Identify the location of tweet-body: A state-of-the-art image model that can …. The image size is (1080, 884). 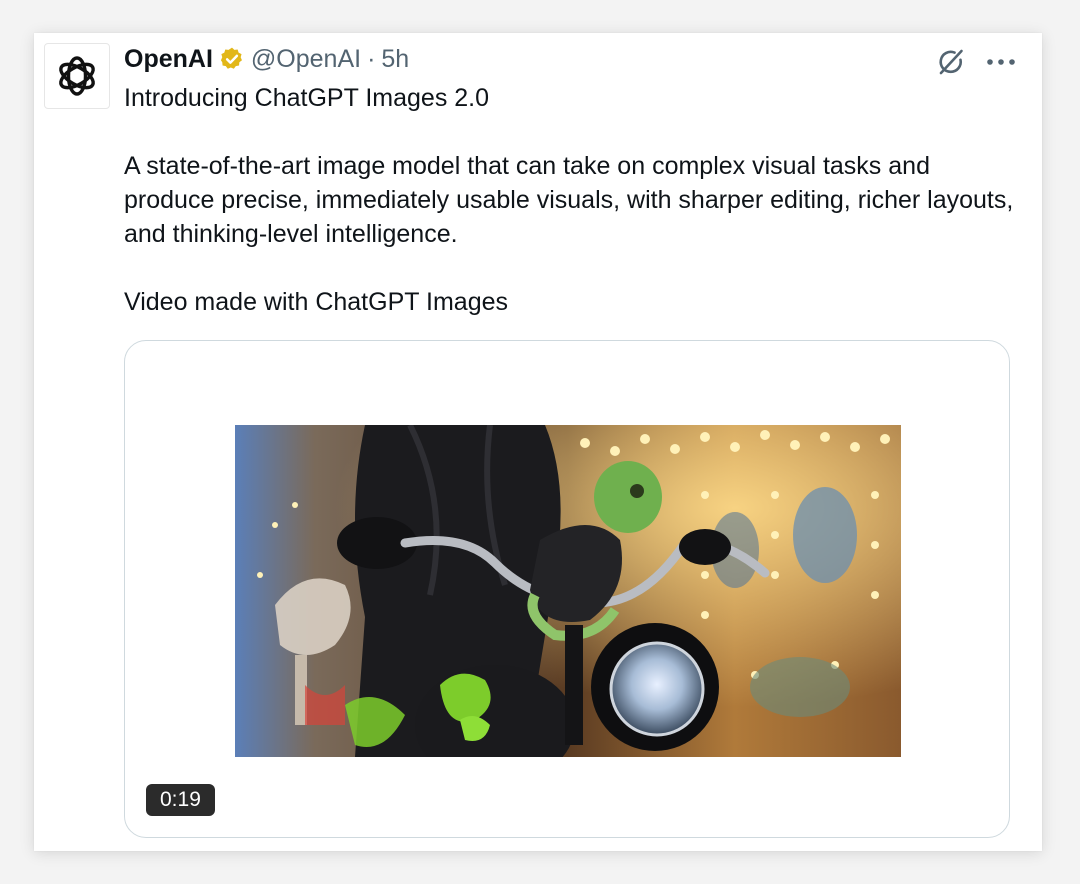
(569, 200).